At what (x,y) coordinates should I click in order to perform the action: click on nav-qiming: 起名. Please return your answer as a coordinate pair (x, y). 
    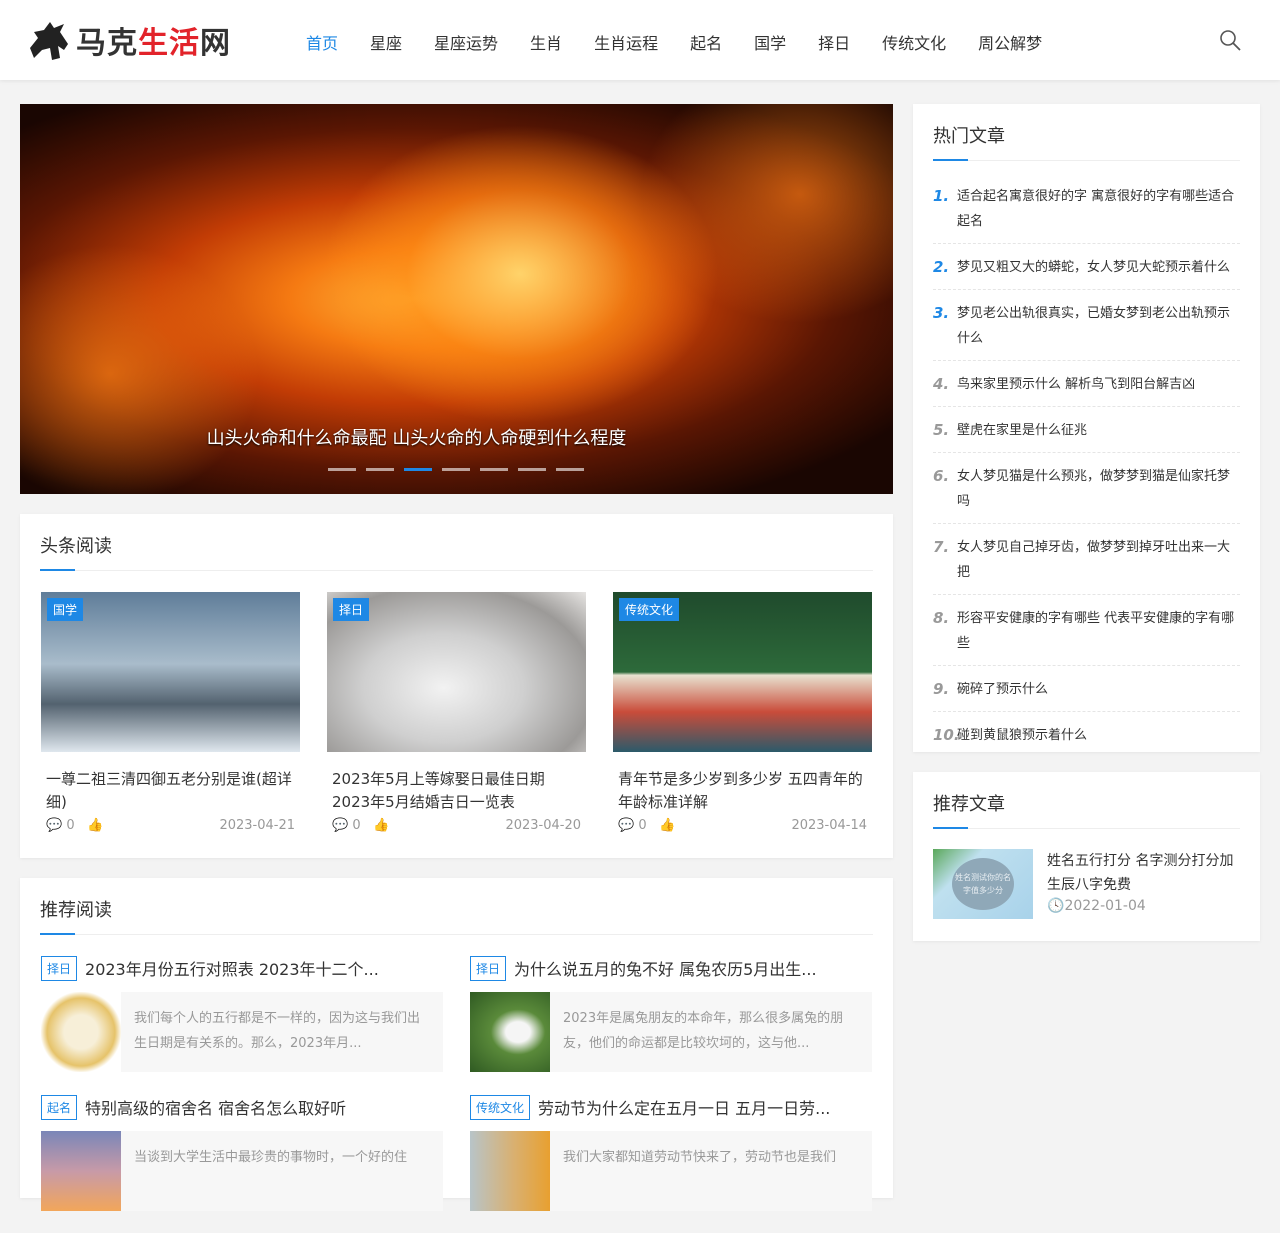
    Looking at the image, I should click on (706, 42).